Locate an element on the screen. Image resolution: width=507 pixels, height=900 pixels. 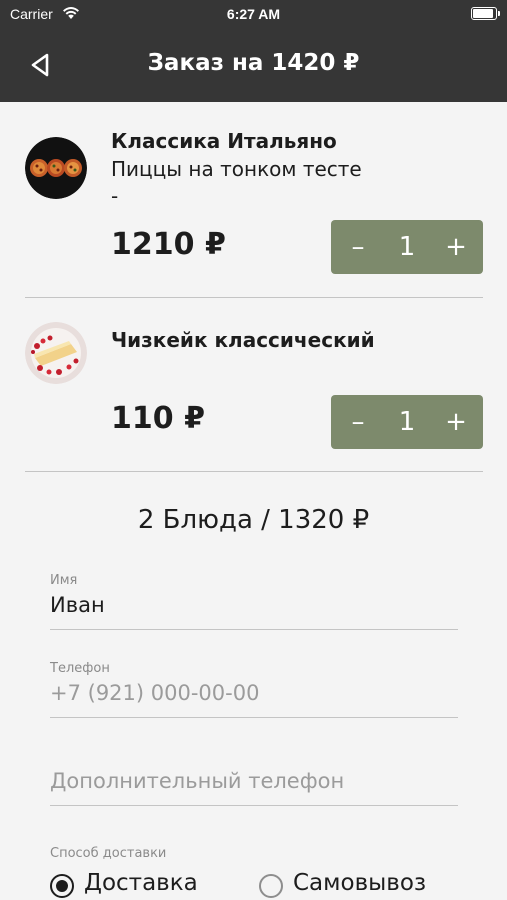
name-underline is located at coordinates (254, 629).